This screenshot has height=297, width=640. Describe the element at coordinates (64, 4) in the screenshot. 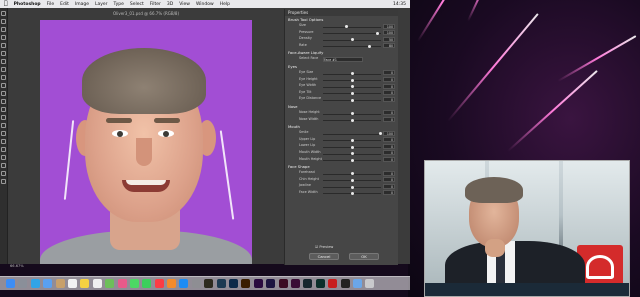

I see `menu-edit: Edit` at that location.